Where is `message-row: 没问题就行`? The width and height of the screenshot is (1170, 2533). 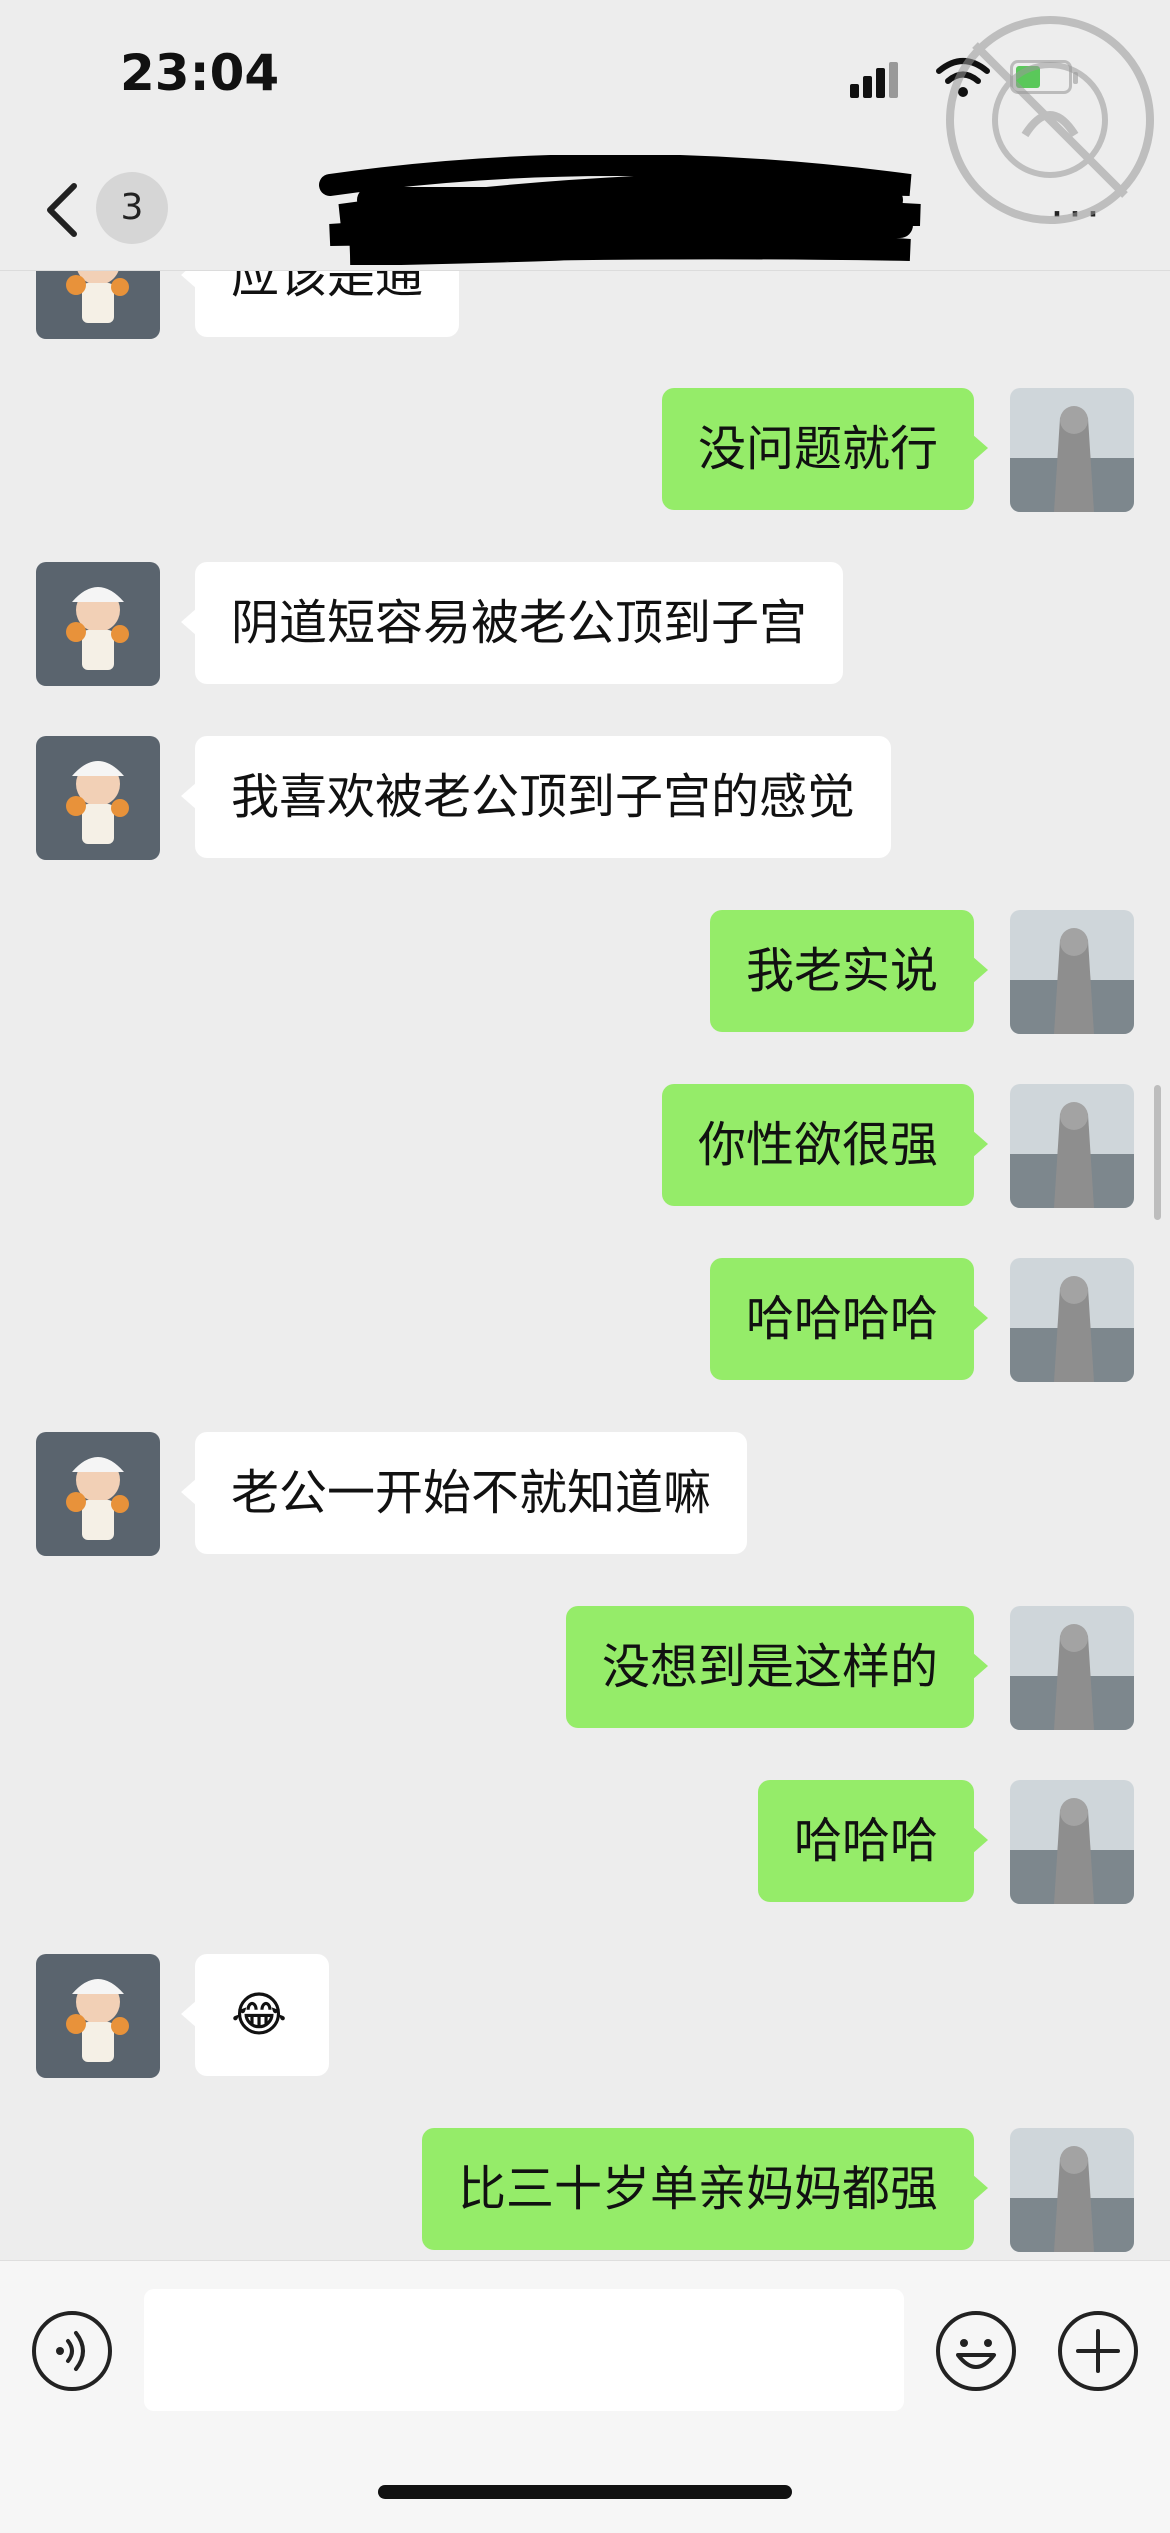
message-row: 没问题就行 is located at coordinates (585, 450).